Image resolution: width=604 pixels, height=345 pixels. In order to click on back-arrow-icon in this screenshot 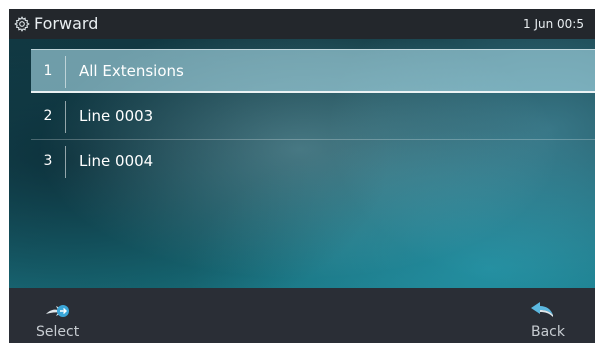, I will do `click(542, 309)`.